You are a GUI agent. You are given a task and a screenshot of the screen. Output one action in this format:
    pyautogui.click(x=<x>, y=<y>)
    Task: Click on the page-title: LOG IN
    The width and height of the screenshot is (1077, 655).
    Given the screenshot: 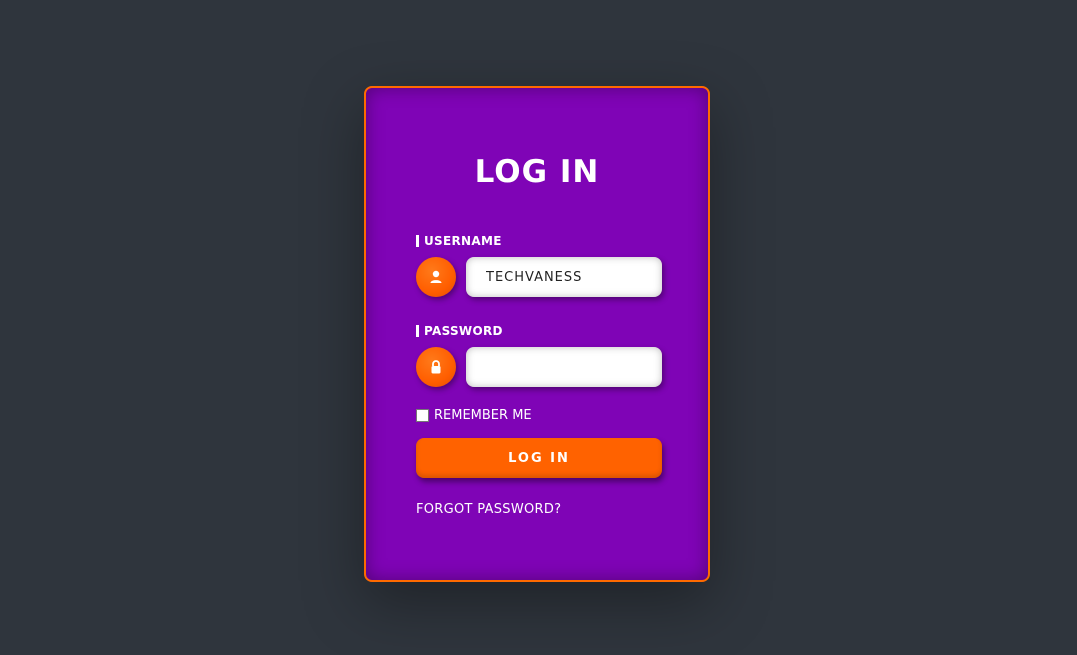 What is the action you would take?
    pyautogui.click(x=537, y=172)
    